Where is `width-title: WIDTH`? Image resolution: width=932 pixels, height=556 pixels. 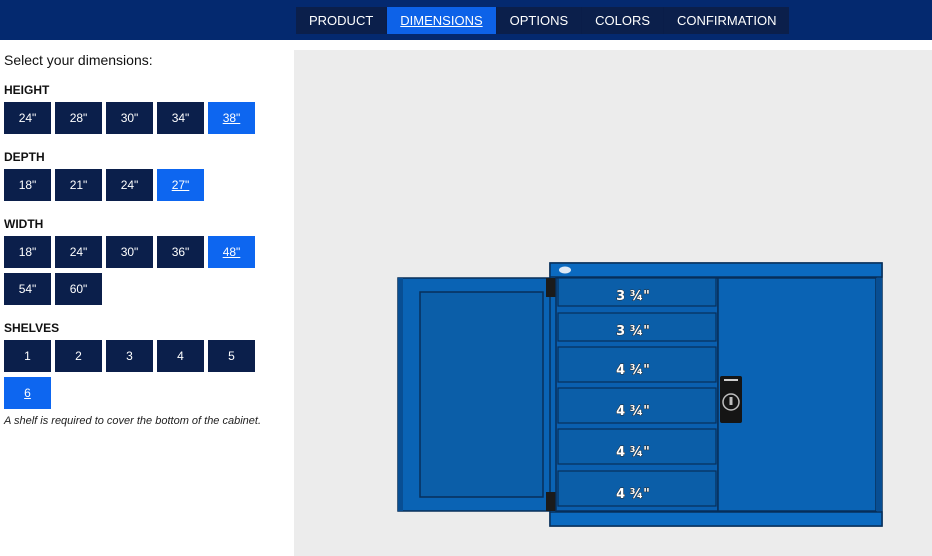 width-title: WIDTH is located at coordinates (24, 224).